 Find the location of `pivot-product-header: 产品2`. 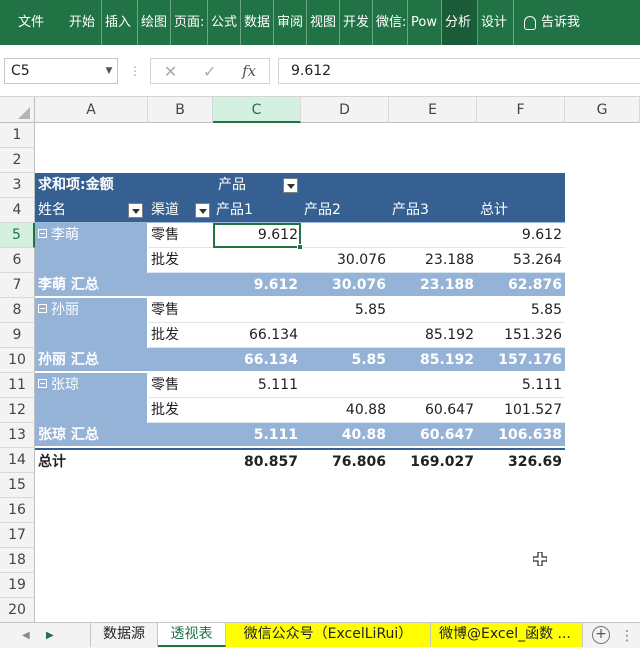

pivot-product-header: 产品2 is located at coordinates (345, 210).